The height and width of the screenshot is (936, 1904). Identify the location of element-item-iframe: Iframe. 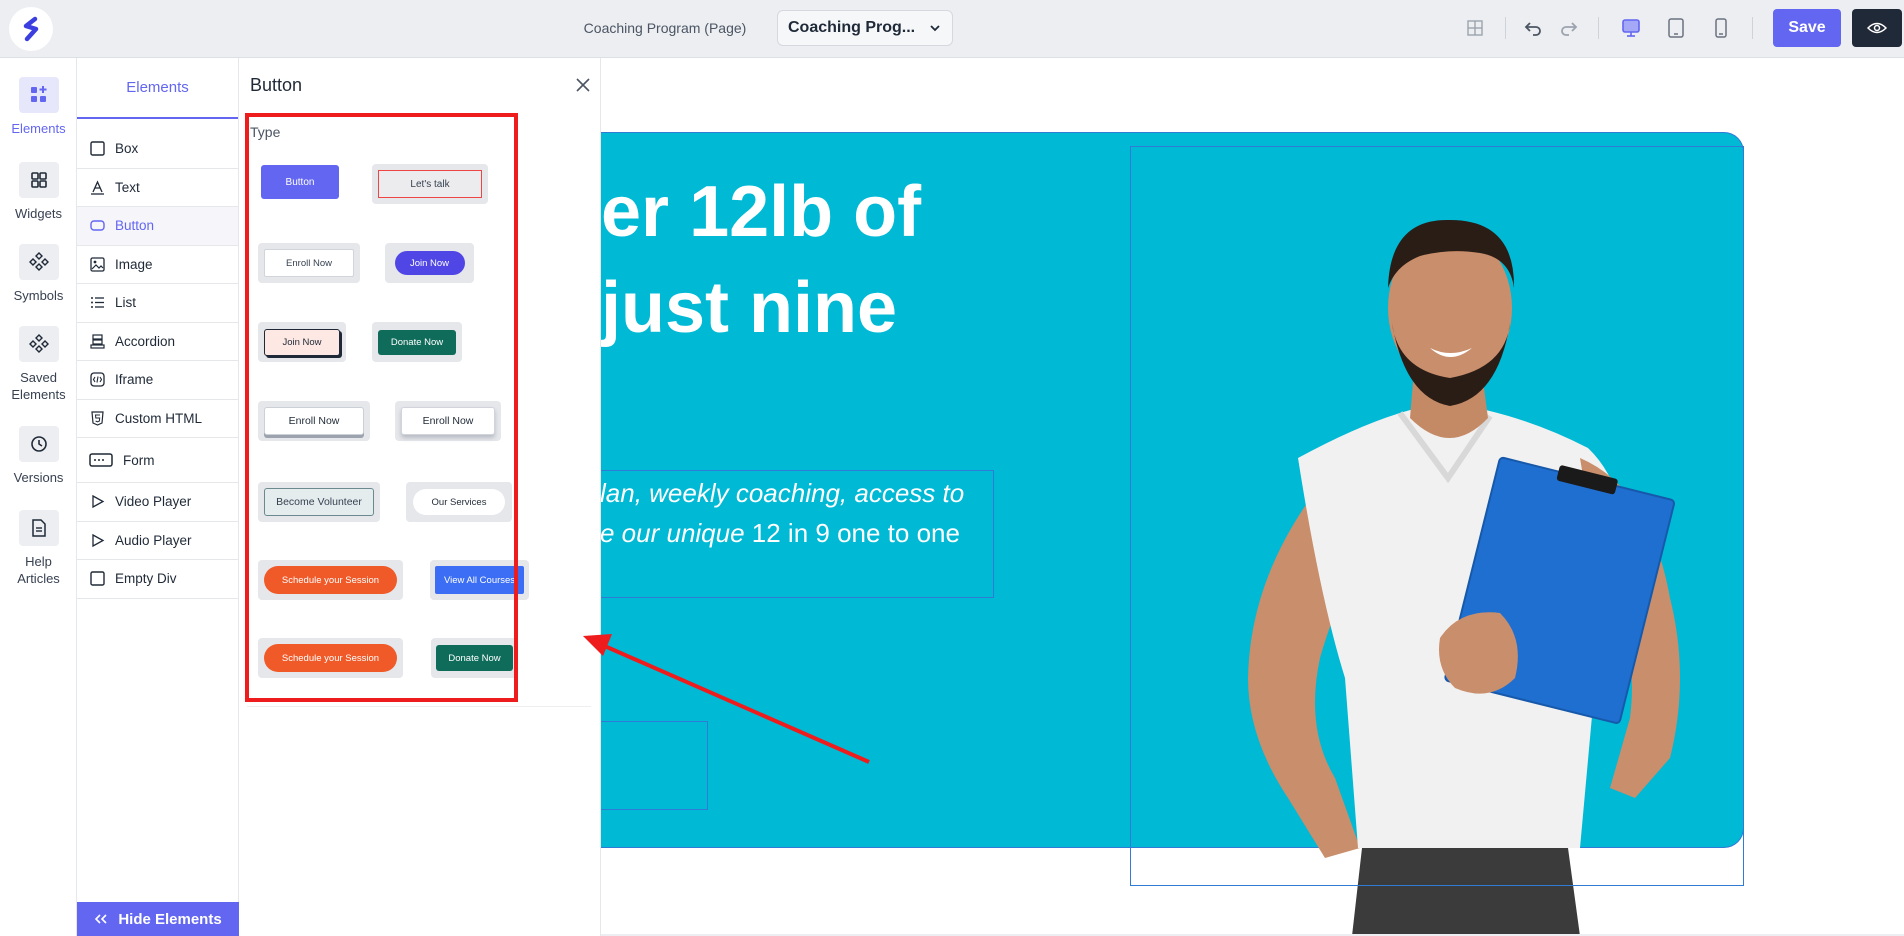
(157, 380).